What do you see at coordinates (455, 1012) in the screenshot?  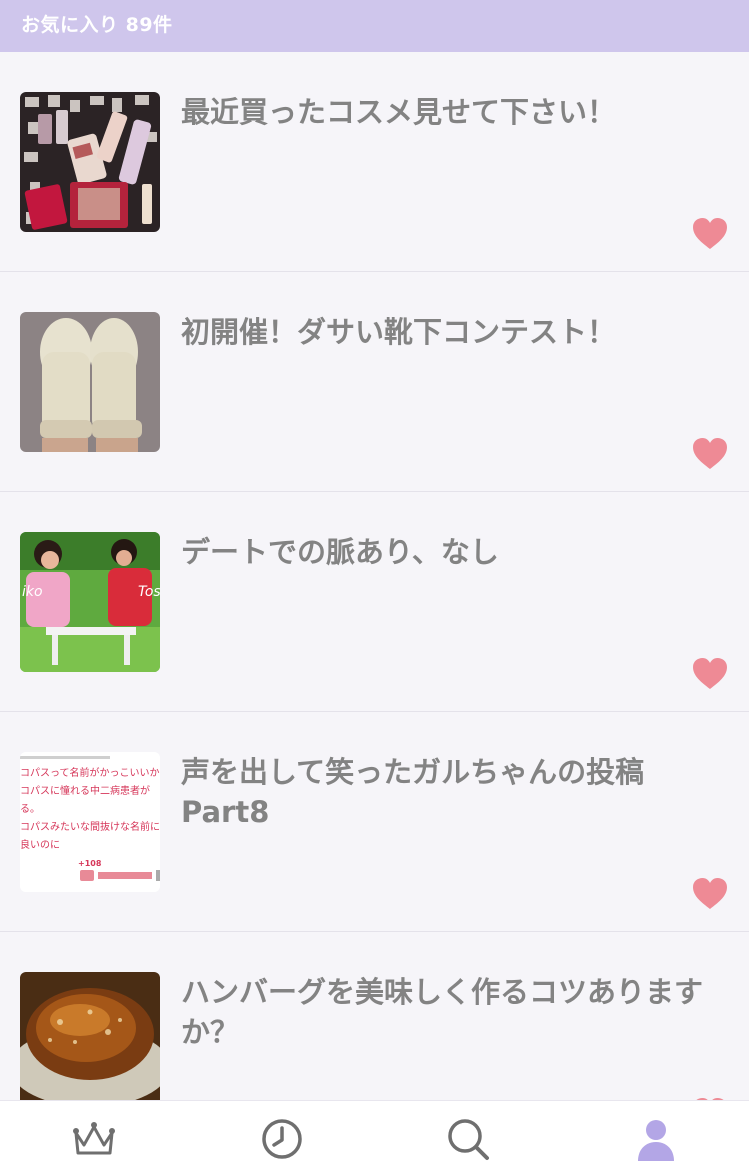 I see `item-title: ハンバーグを美味しく作るコツありますか？` at bounding box center [455, 1012].